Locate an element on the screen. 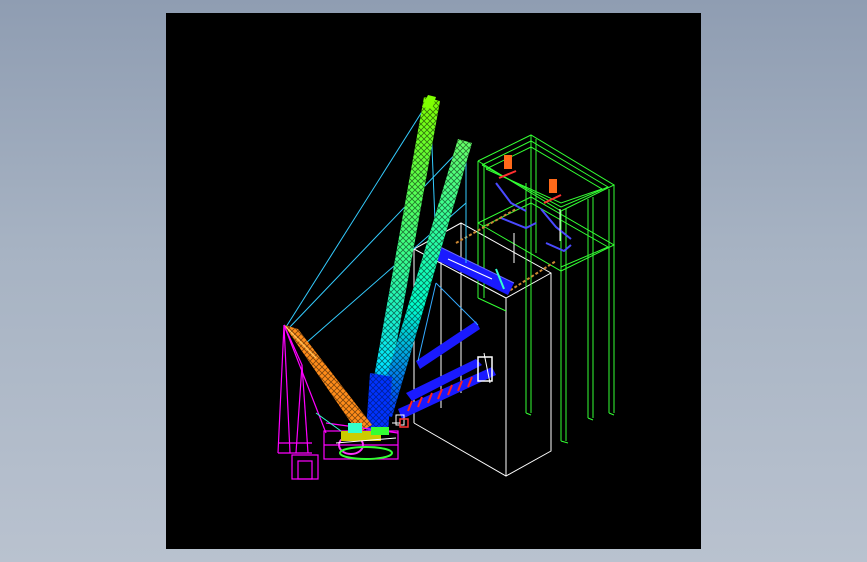 This screenshot has width=867, height=562. lower-lifted-beam is located at coordinates (445, 389).